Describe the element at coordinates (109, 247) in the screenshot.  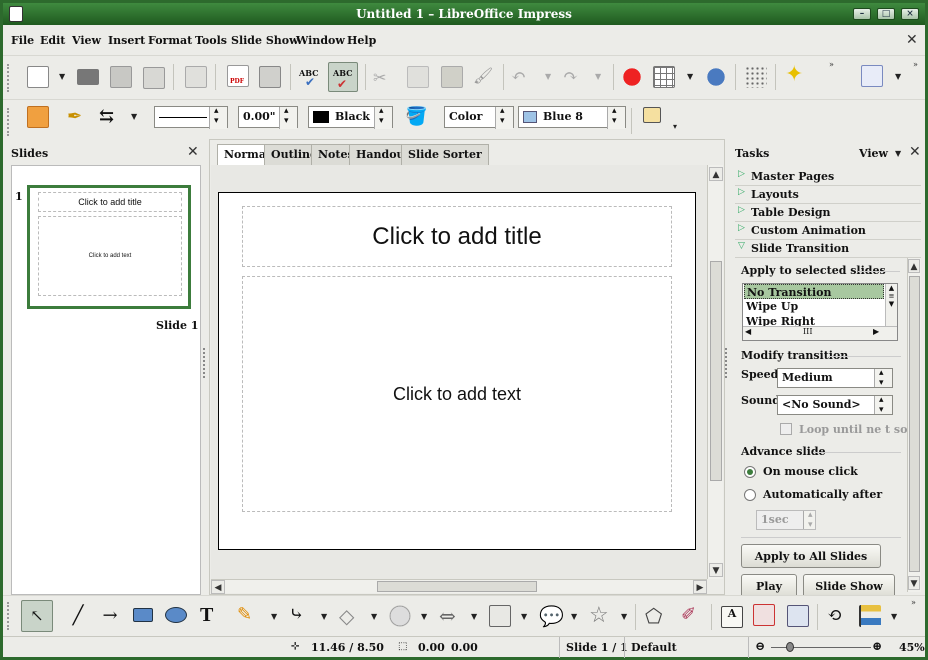
I see `slide-thumbnail: Click to add title Click to add text` at that location.